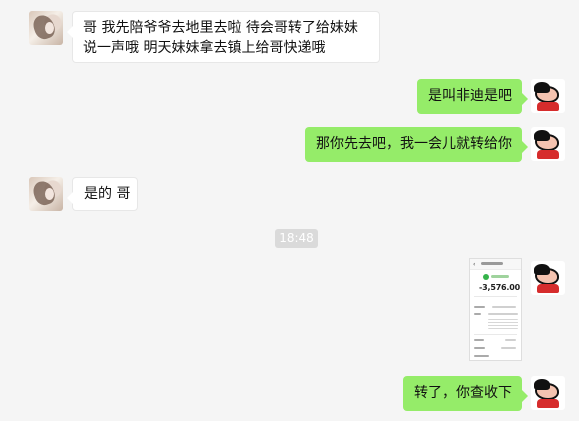 The height and width of the screenshot is (421, 579). Describe the element at coordinates (503, 324) in the screenshot. I see `screenshot-note-lines` at that location.